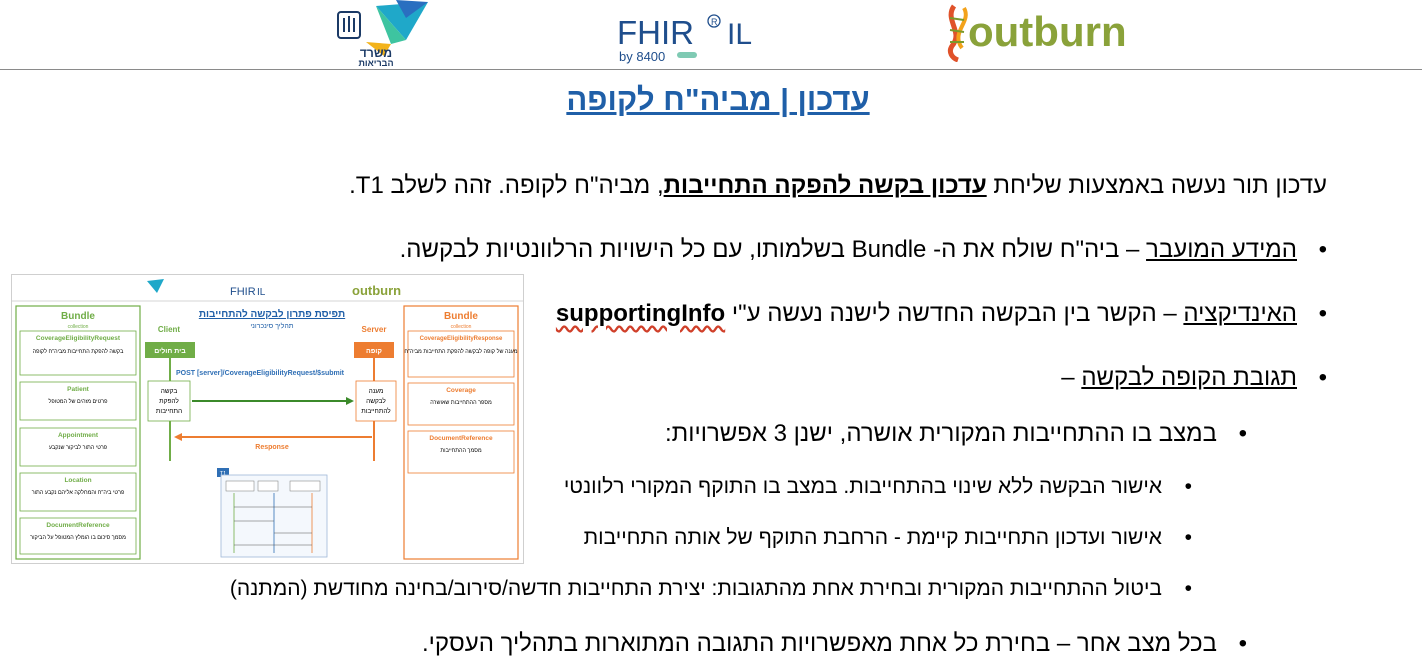 The width and height of the screenshot is (1422, 672). Describe the element at coordinates (78, 435) in the screenshot. I see `svg-text: Appointment` at that location.